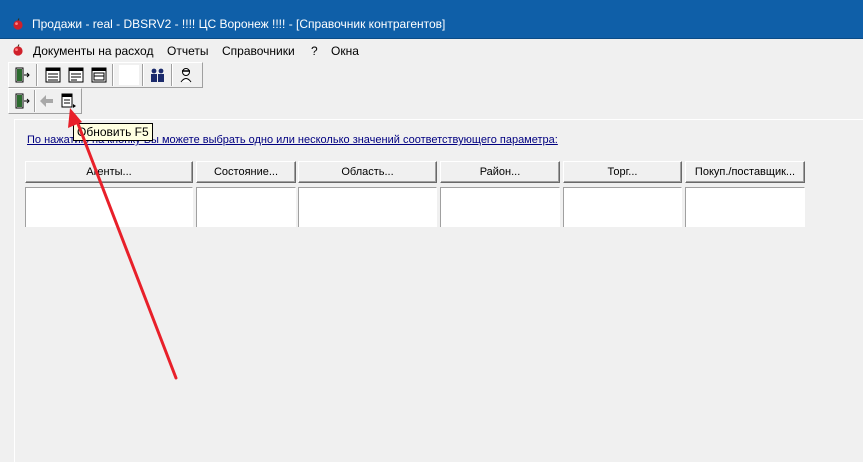 The height and width of the screenshot is (462, 863). I want to click on blank-button, so click(129, 75).